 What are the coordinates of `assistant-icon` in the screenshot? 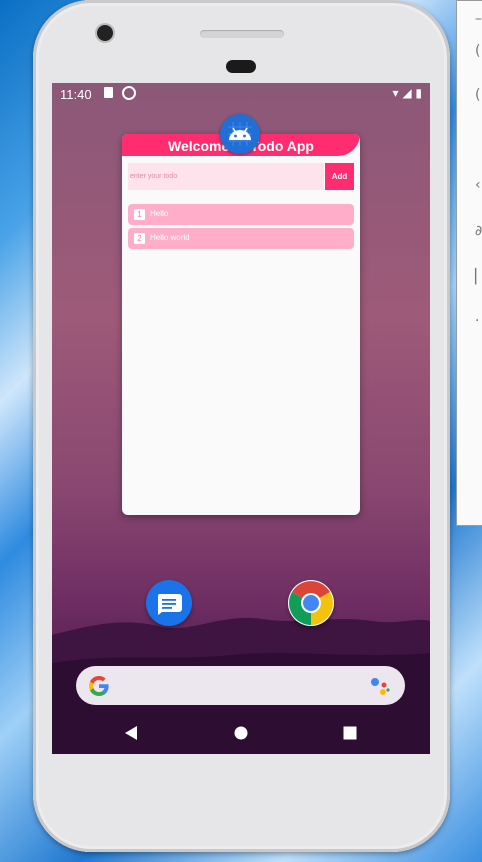 It's located at (380, 686).